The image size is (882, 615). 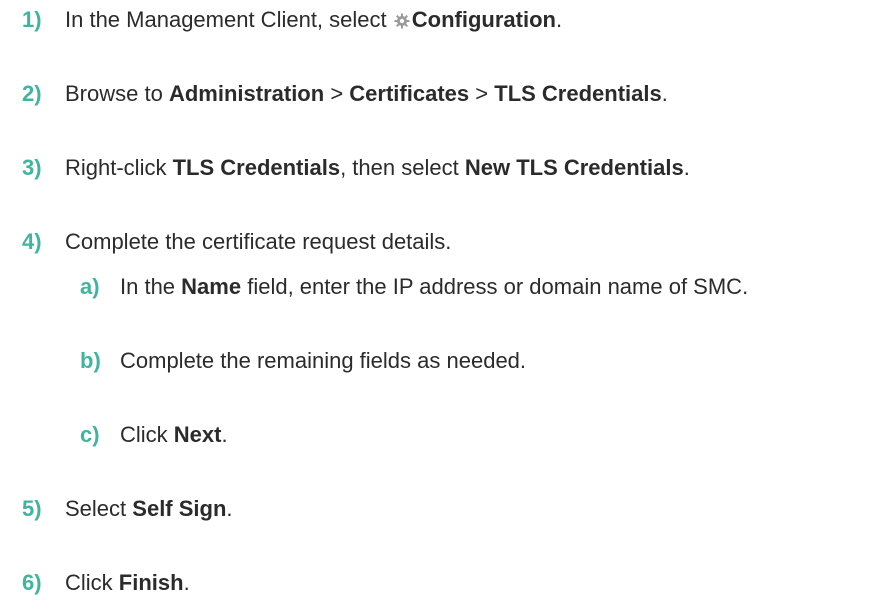 I want to click on step-text: Browse to, so click(x=114, y=93).